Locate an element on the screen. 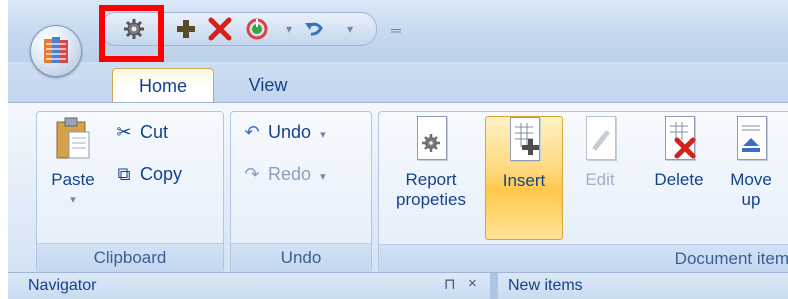 Image resolution: width=788 pixels, height=299 pixels. delete-button: Delete is located at coordinates (679, 177).